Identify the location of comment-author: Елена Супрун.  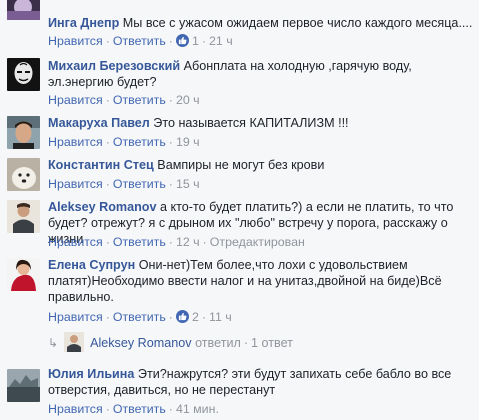
(91, 265).